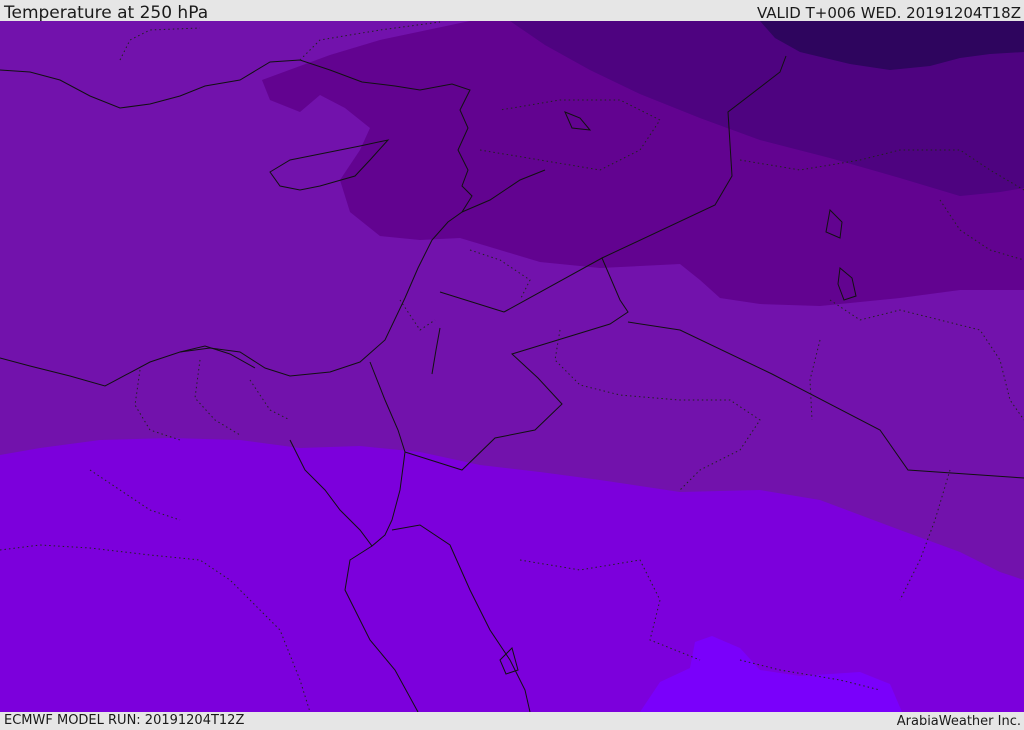 The image size is (1024, 730). Describe the element at coordinates (124, 720) in the screenshot. I see `model-run-label: ECMWF MODEL RUN: 20191204T12Z` at that location.